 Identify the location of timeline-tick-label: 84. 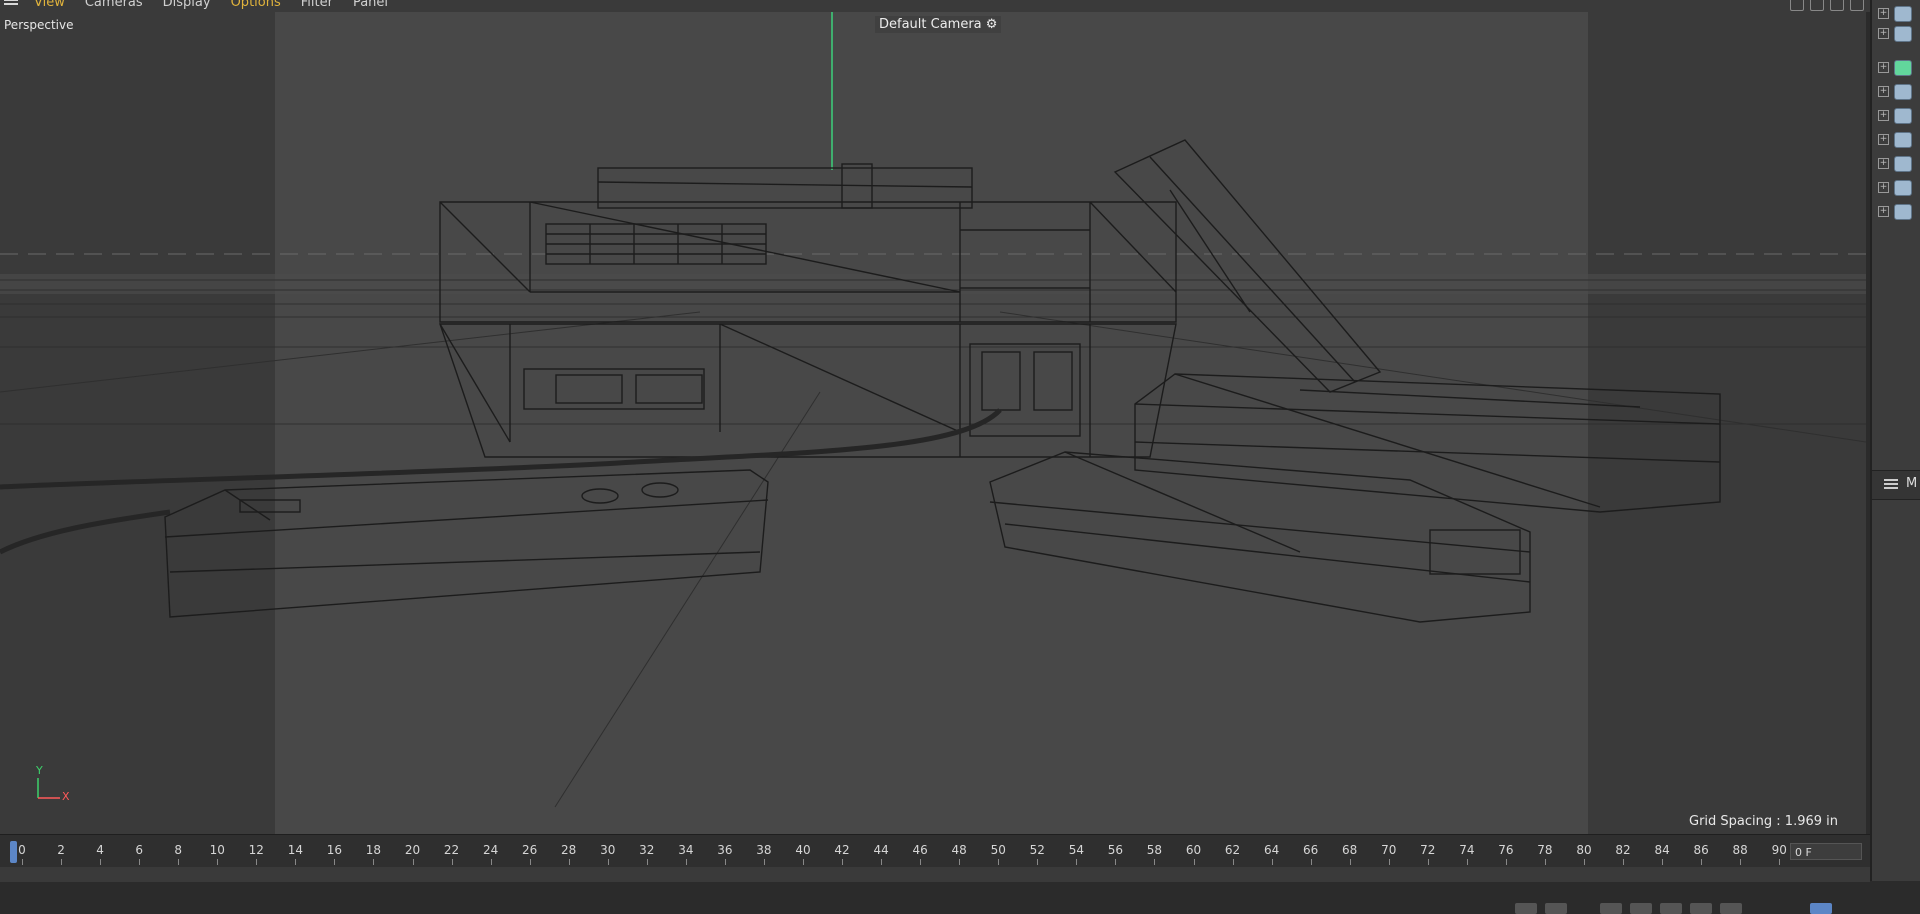
(1662, 850).